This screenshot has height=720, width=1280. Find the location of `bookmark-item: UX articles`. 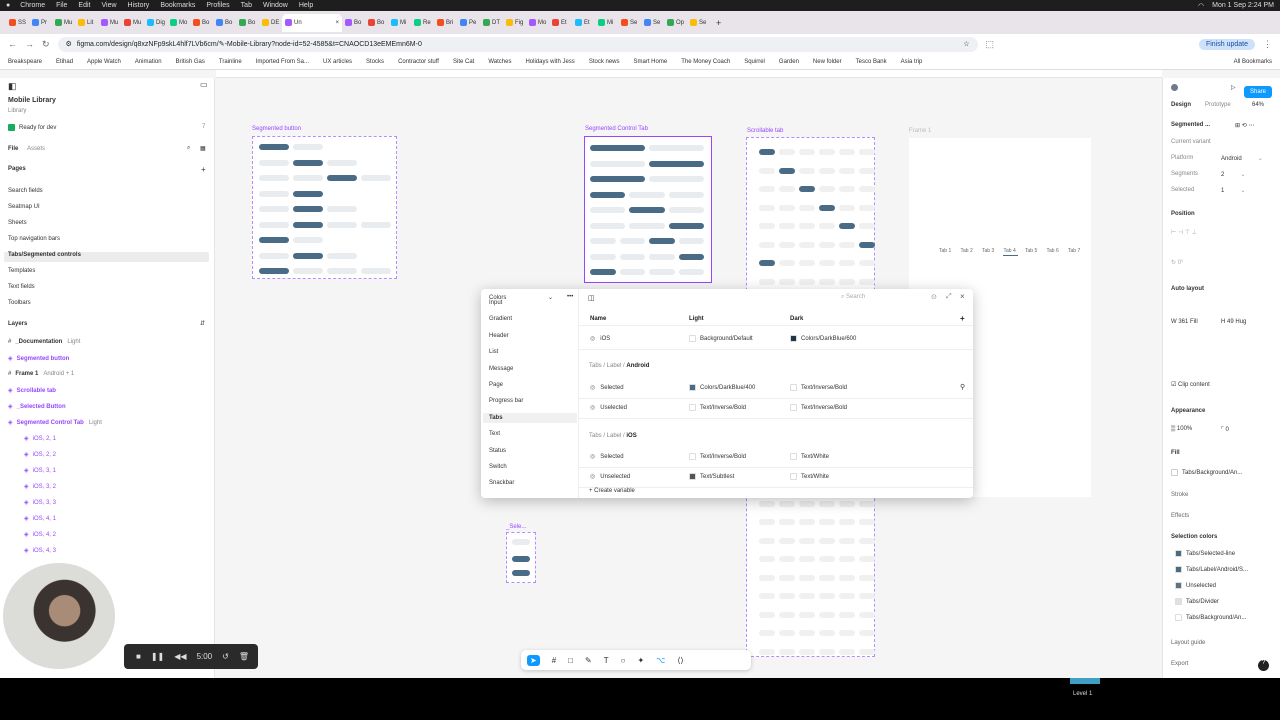

bookmark-item: UX articles is located at coordinates (337, 62).